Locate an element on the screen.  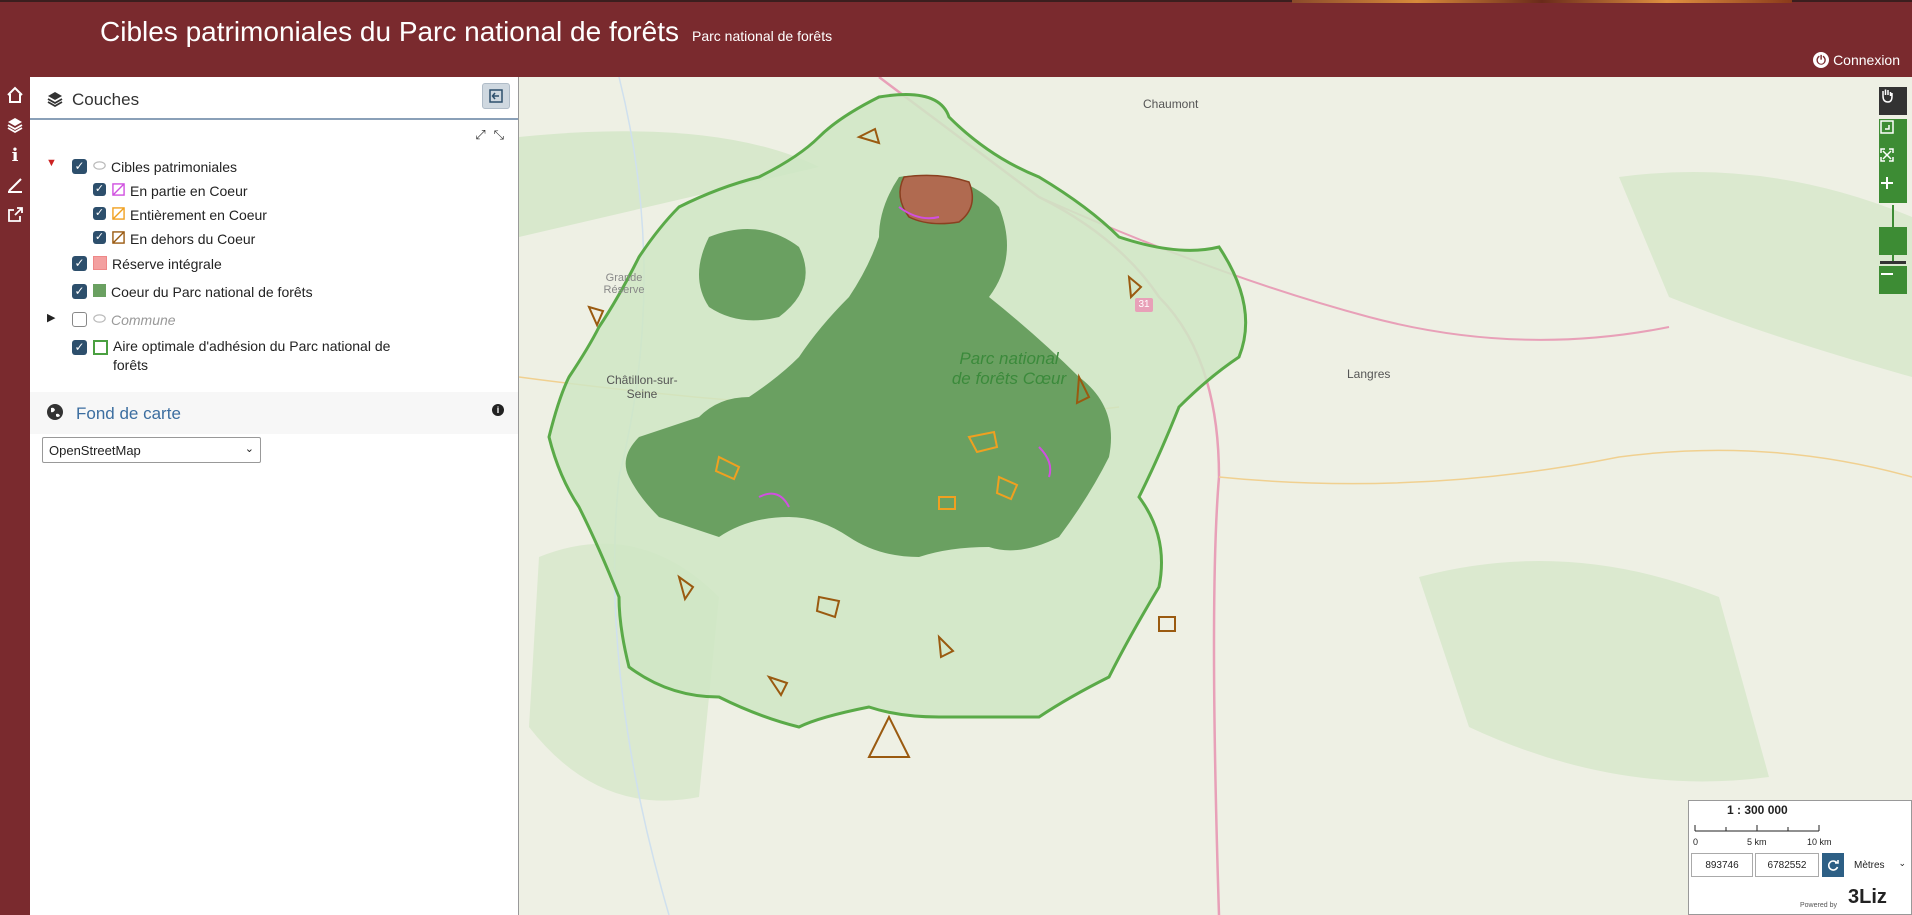
login-button: ⏻ Connexion is located at coordinates (1856, 60).